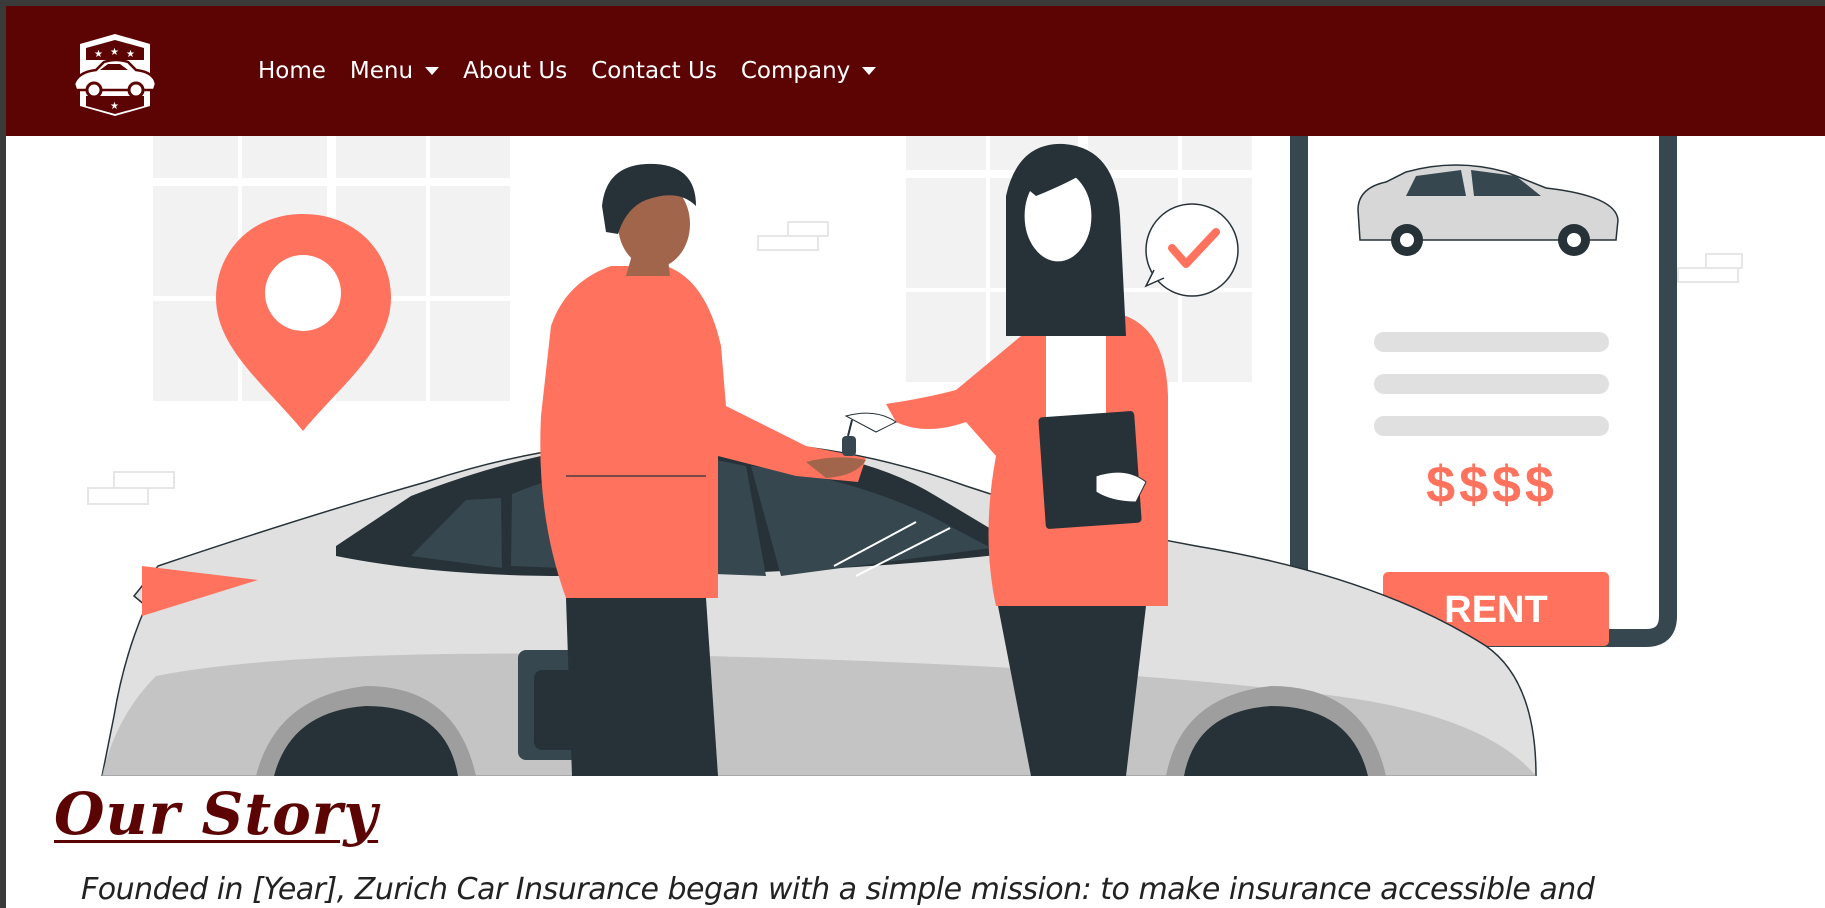 The image size is (1825, 908). I want to click on phone-mockup: $$$$ RENT, so click(1483, 391).